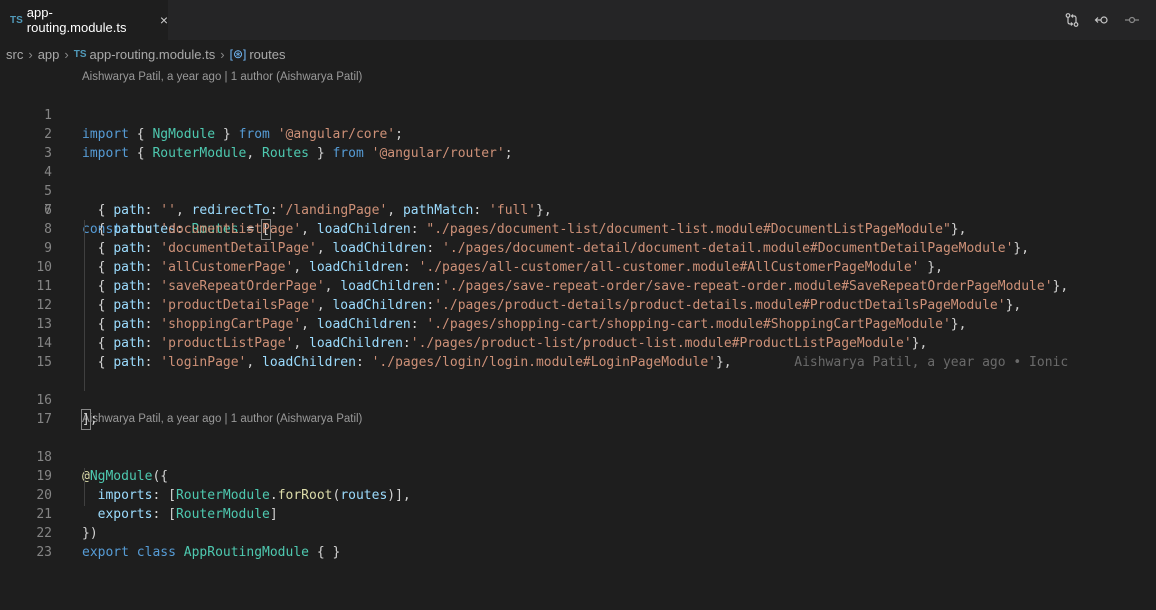 Image resolution: width=1156 pixels, height=610 pixels. I want to click on line-number: 9, so click(48, 248).